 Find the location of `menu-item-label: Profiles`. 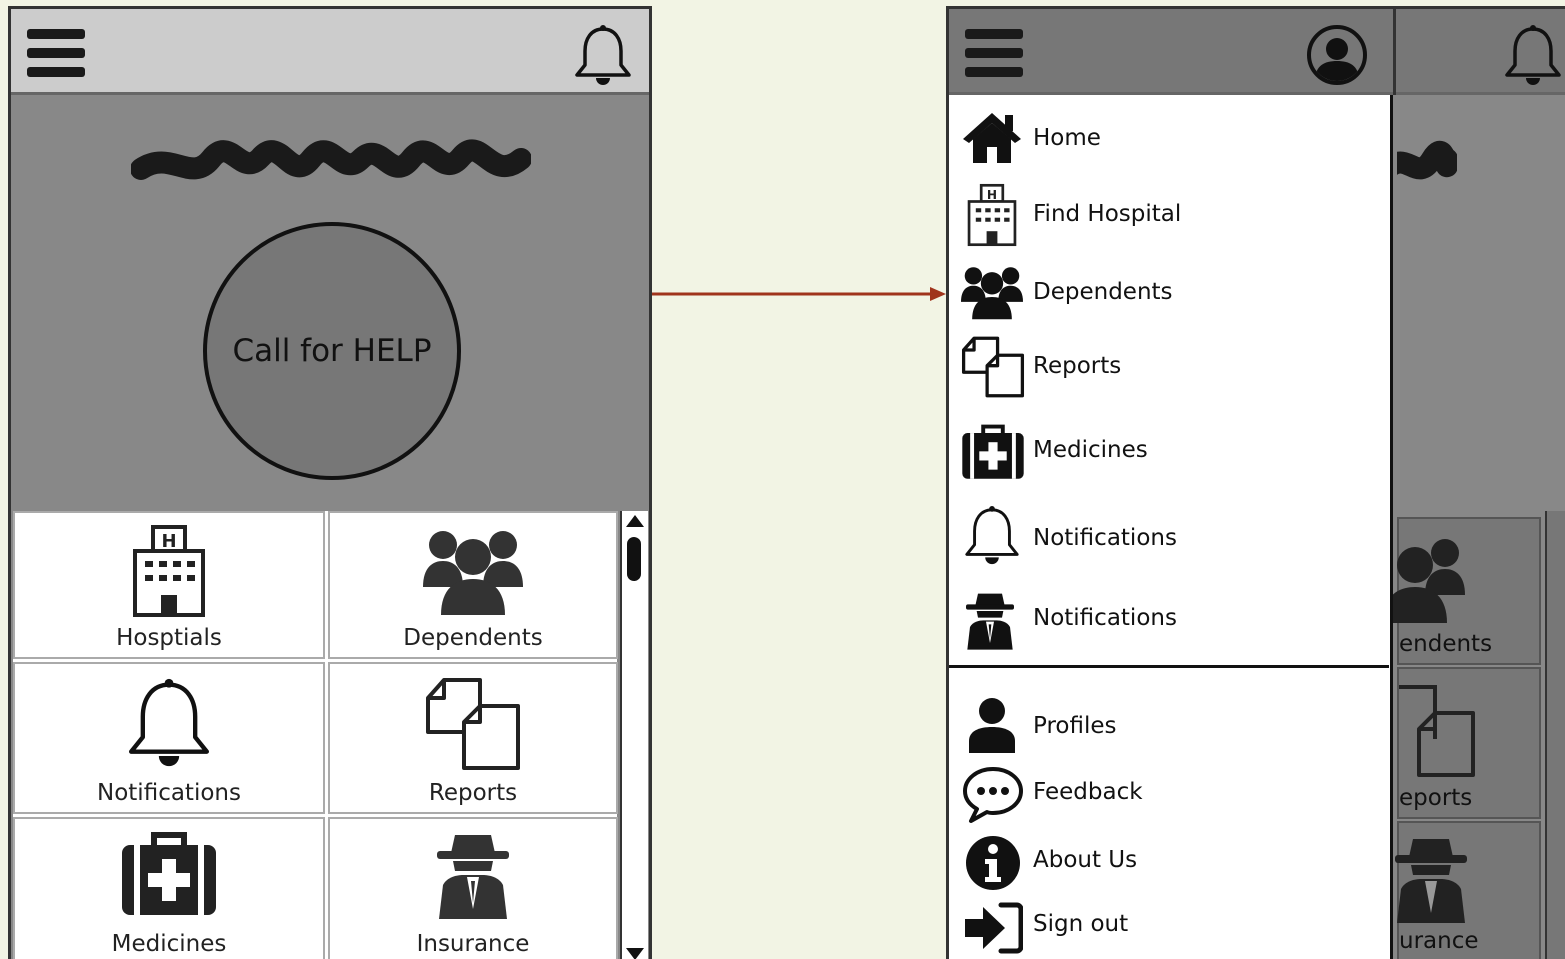

menu-item-label: Profiles is located at coordinates (1075, 726).